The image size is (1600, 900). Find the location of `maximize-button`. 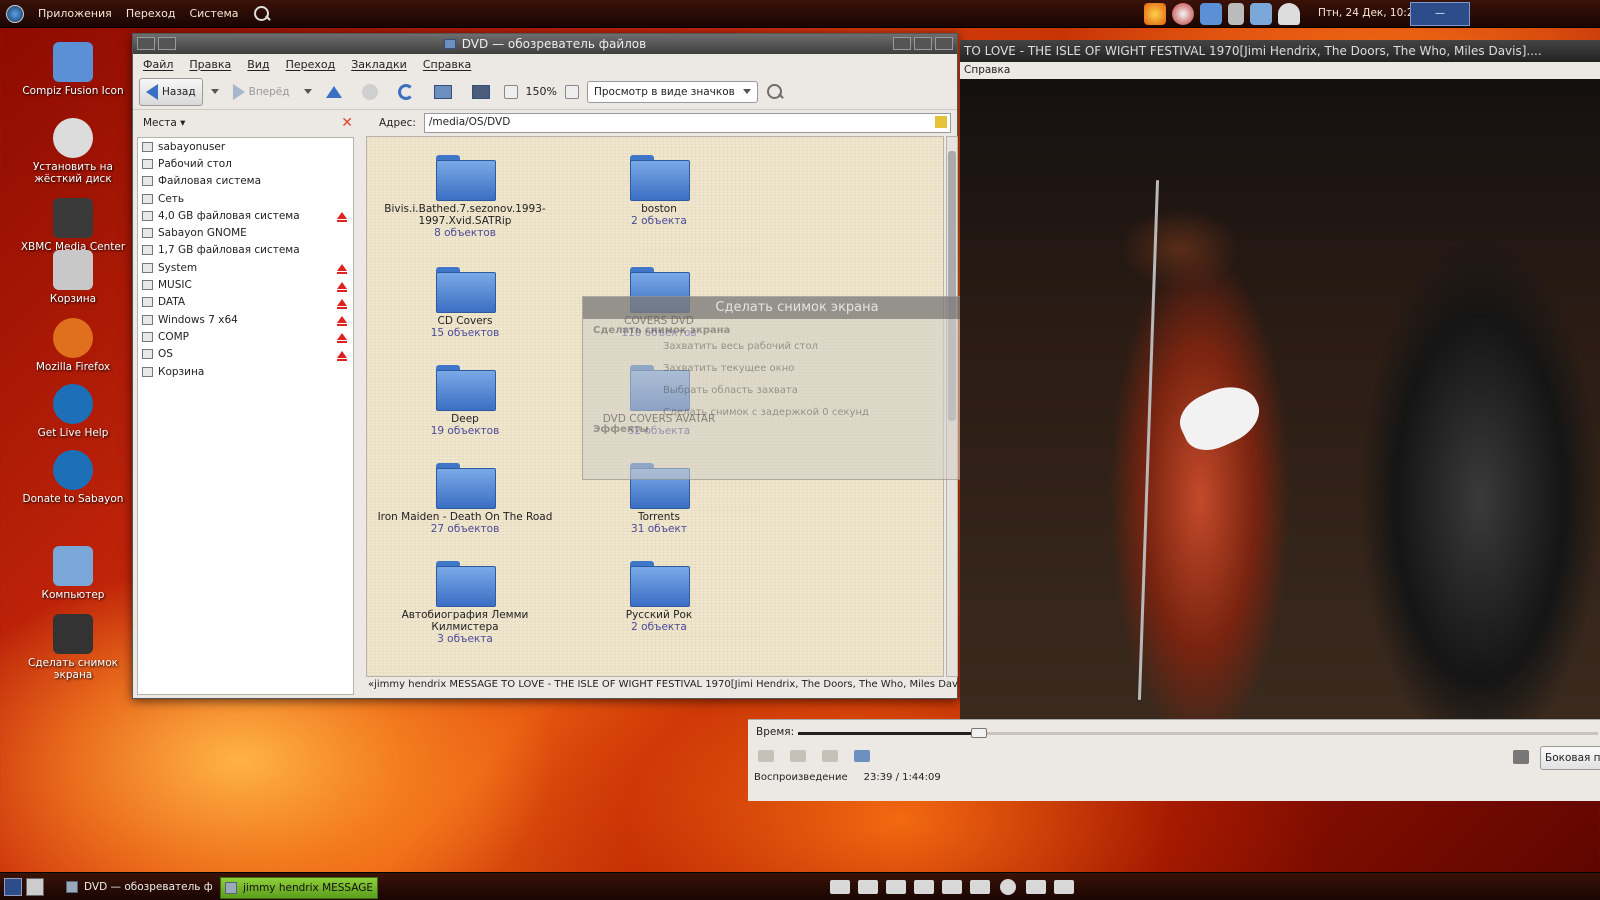

maximize-button is located at coordinates (923, 43).